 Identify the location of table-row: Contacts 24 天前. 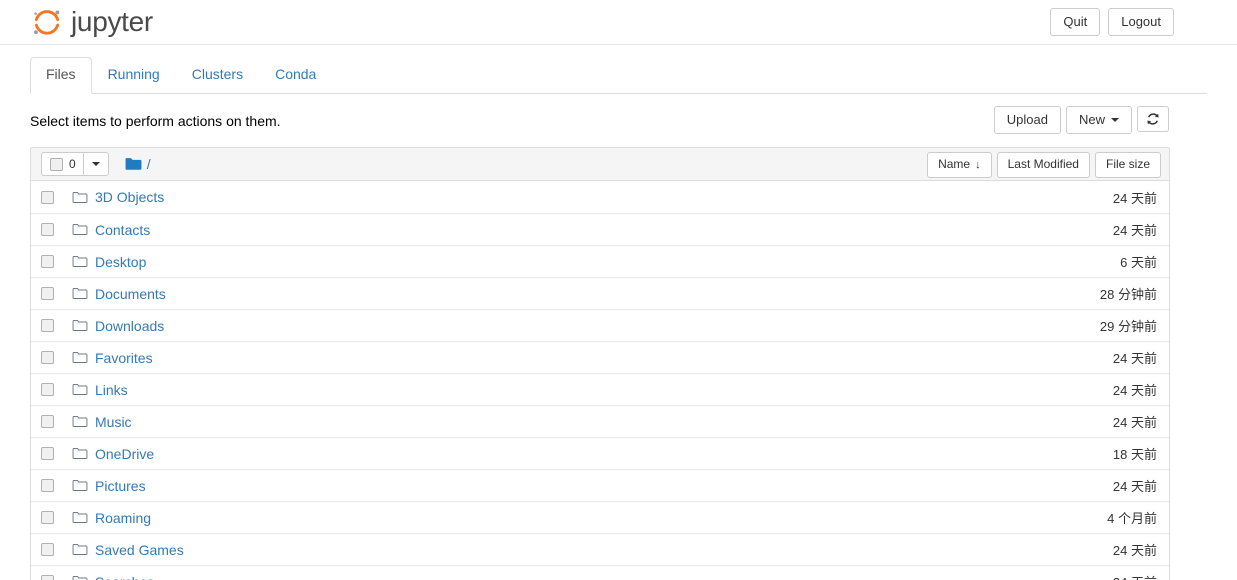
(600, 229).